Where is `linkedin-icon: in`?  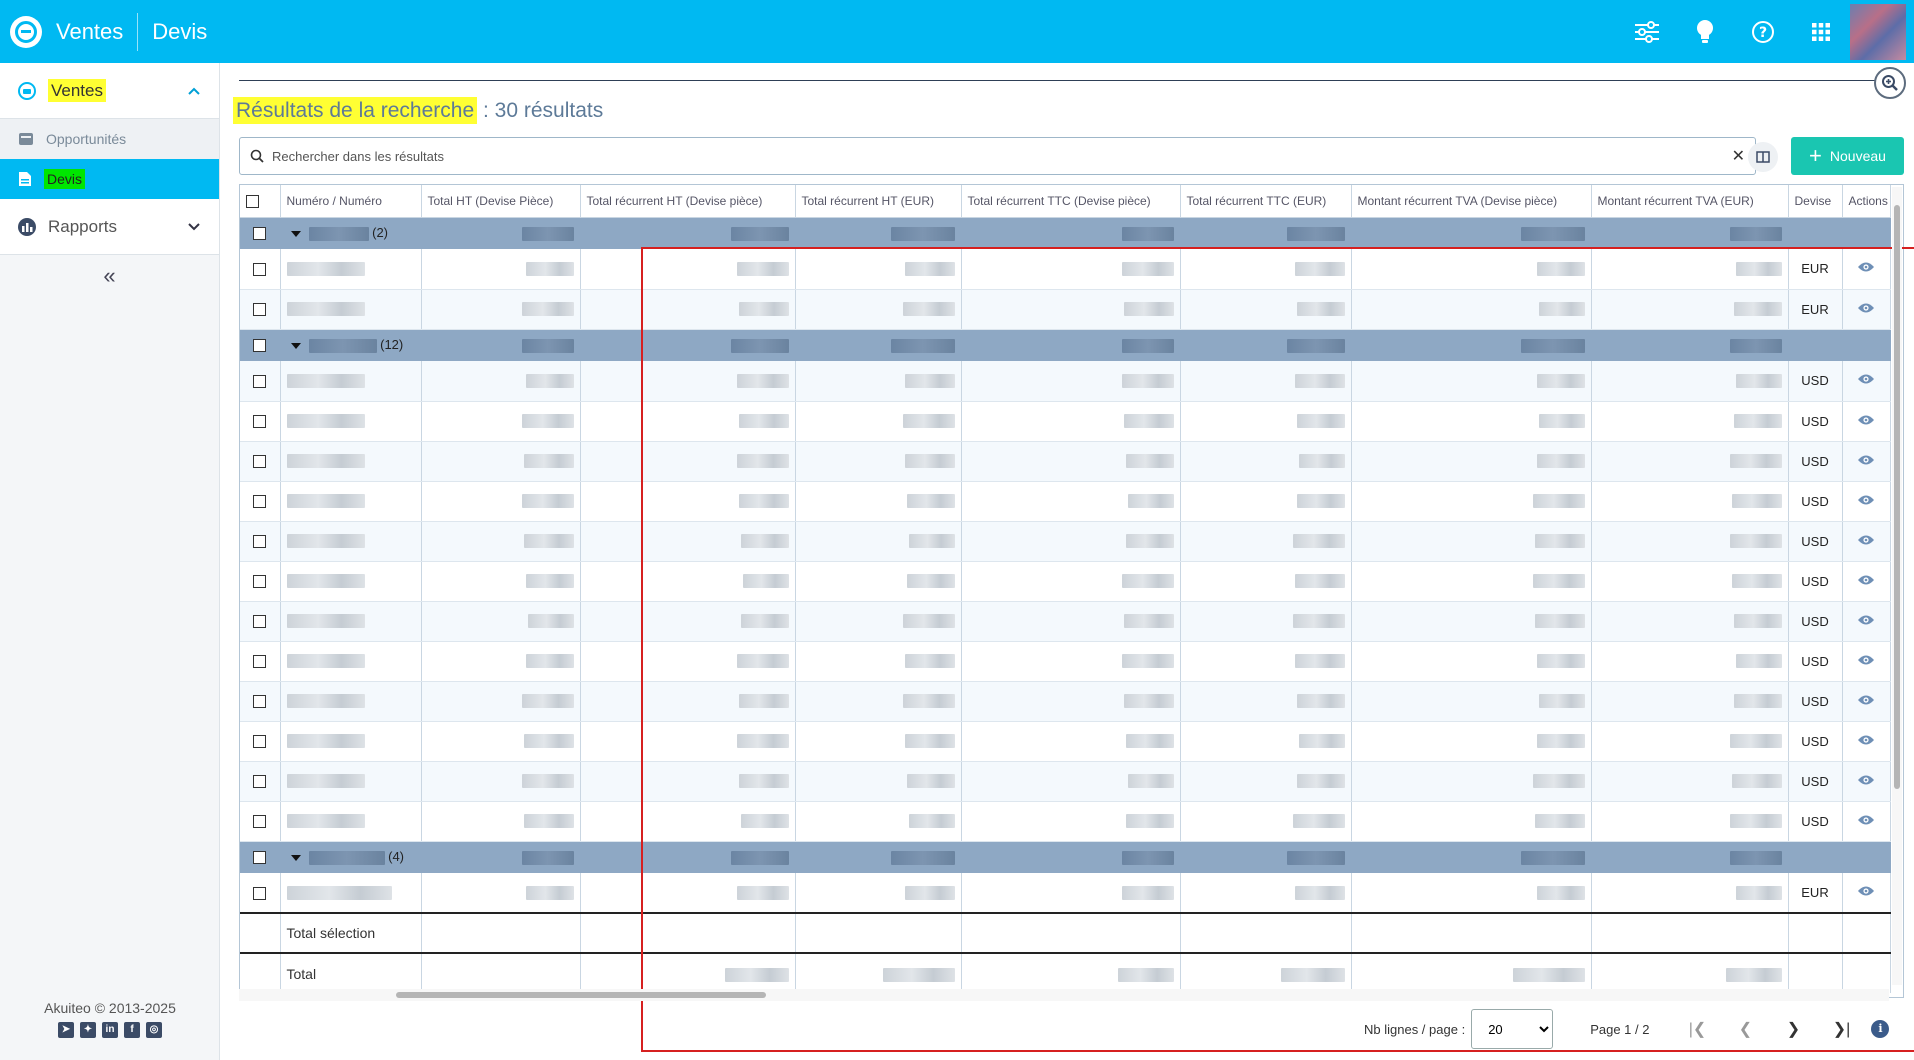
linkedin-icon: in is located at coordinates (110, 1030).